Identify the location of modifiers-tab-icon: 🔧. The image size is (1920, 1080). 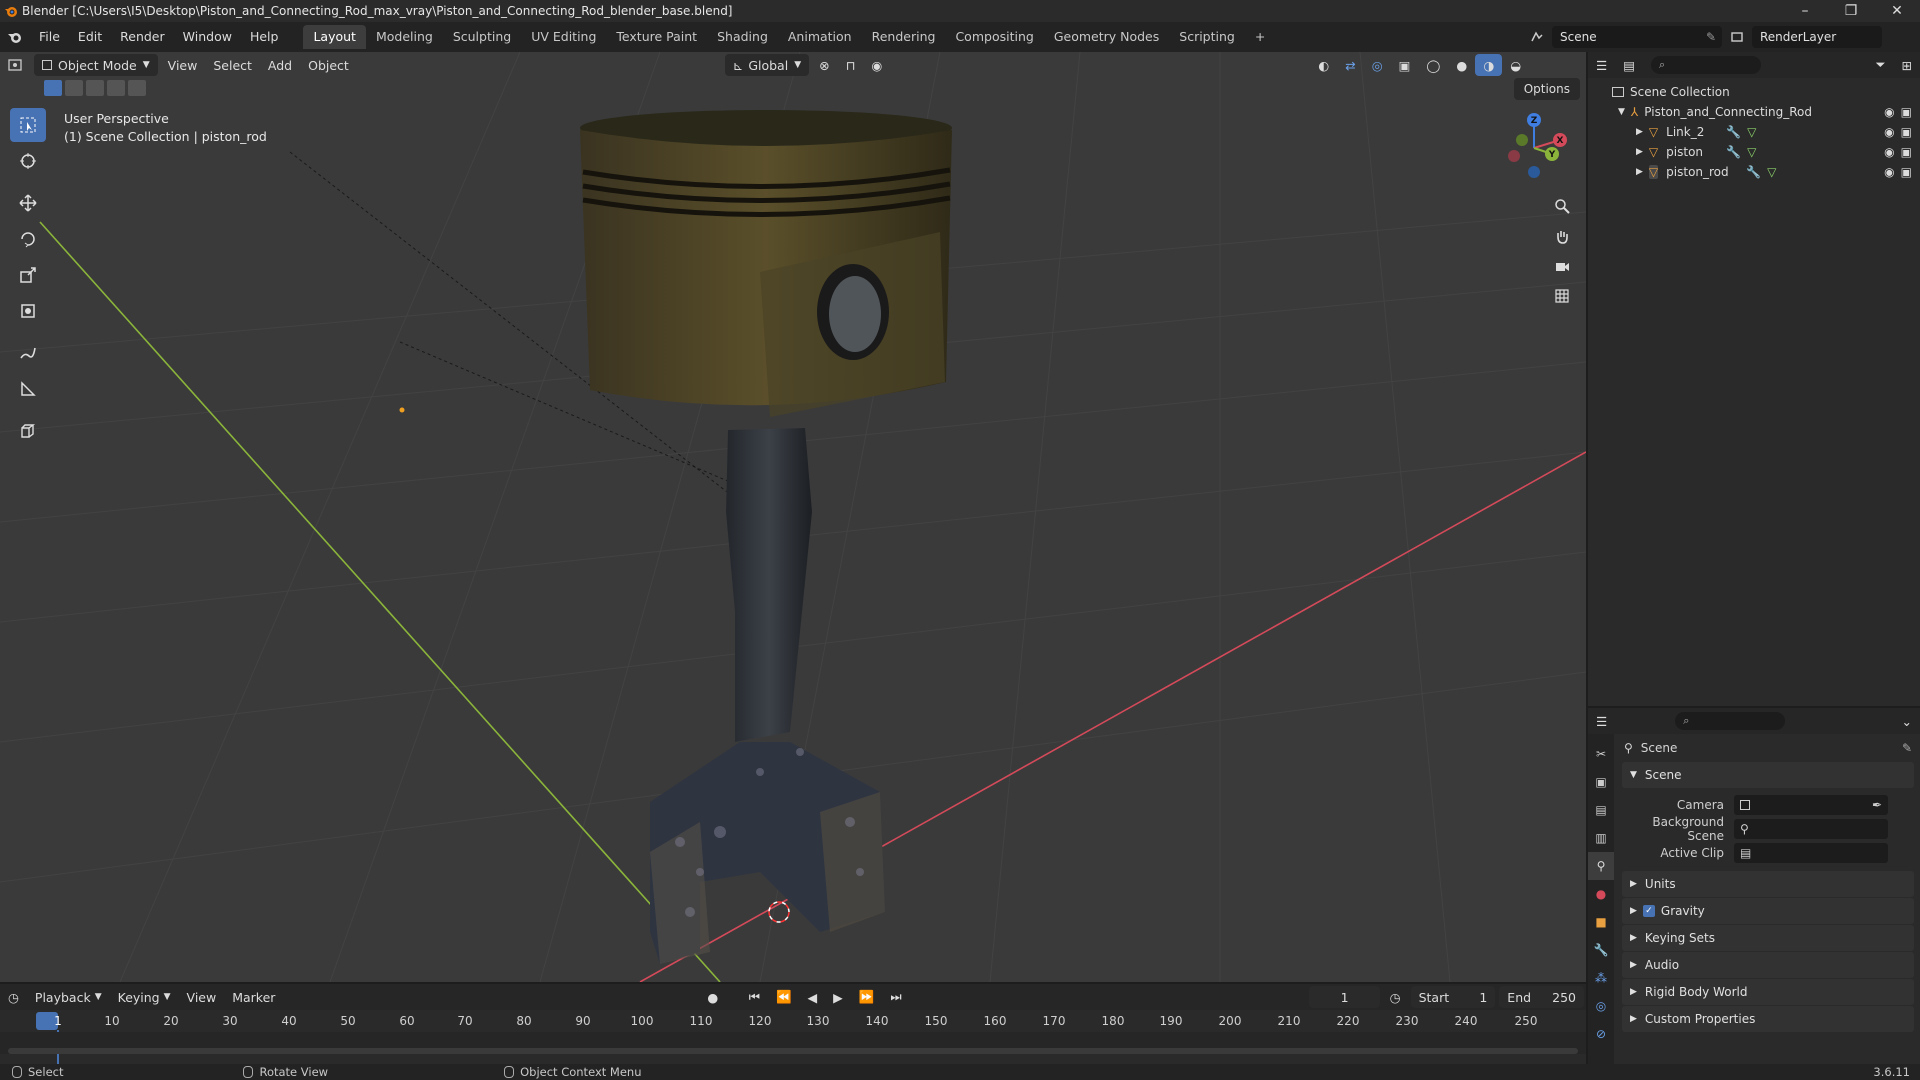
(1601, 950).